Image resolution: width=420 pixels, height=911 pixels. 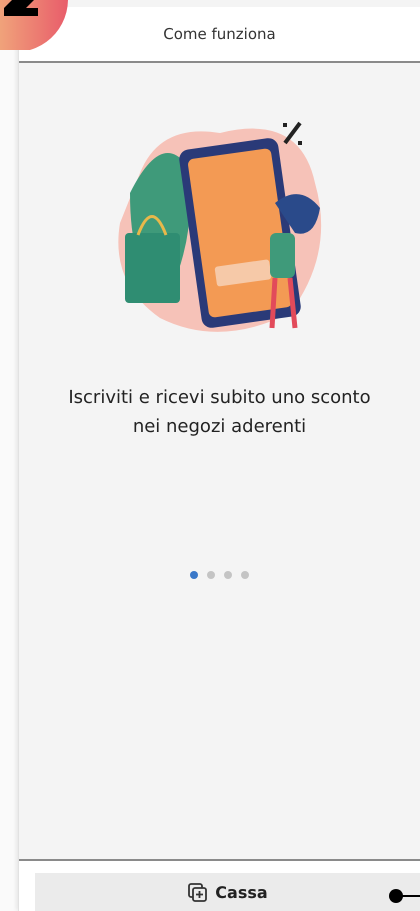 What do you see at coordinates (227, 892) in the screenshot?
I see `cassa-button: Cassa` at bounding box center [227, 892].